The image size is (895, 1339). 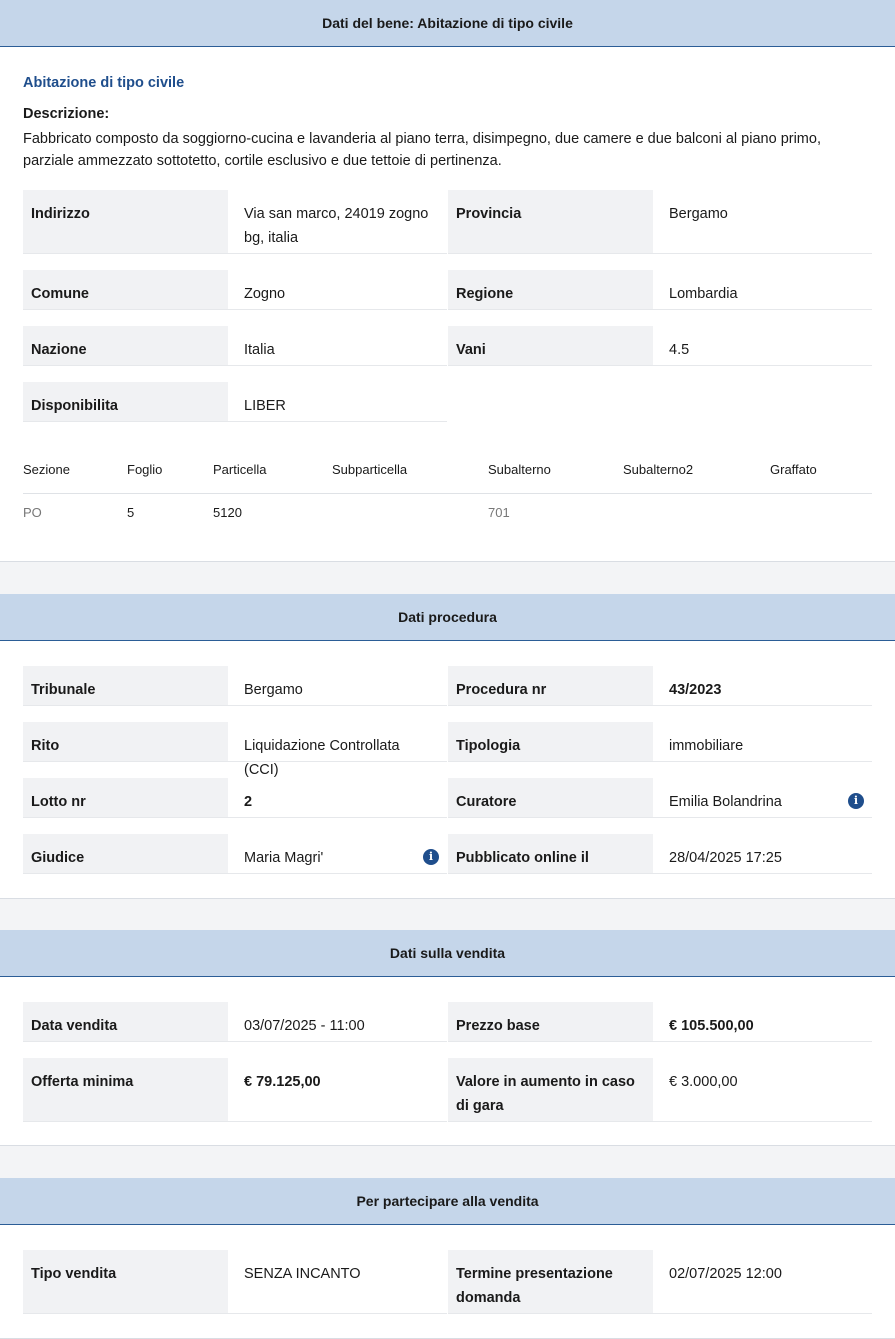 I want to click on field-procedura-nr: Procedura nr 43/2023, so click(x=660, y=686).